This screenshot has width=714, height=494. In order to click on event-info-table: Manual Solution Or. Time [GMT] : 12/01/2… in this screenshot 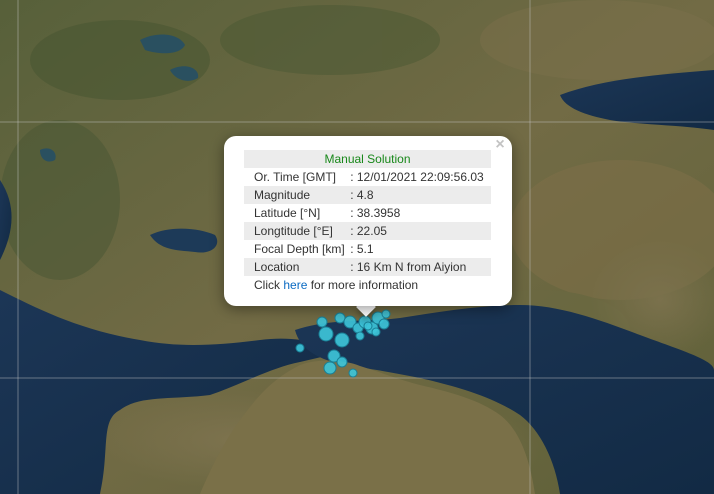, I will do `click(367, 222)`.